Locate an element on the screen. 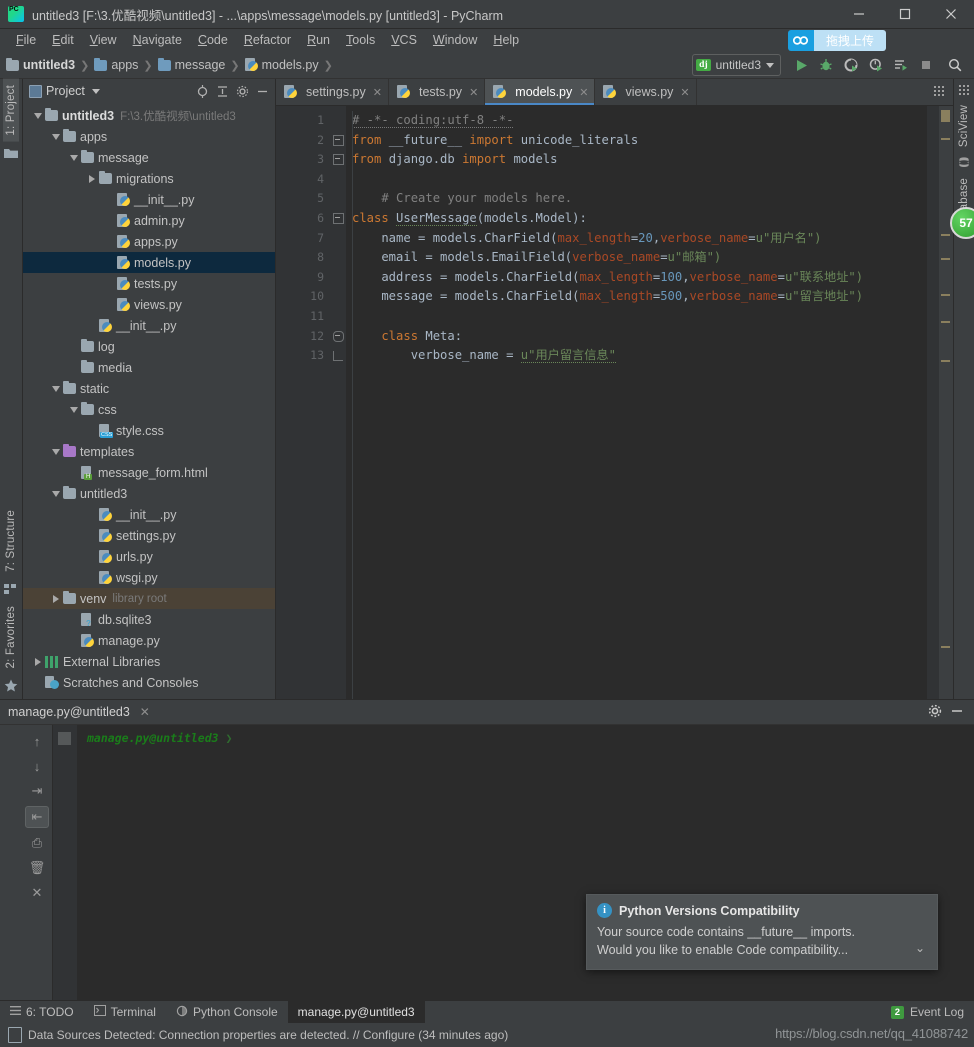 Image resolution: width=974 pixels, height=1047 pixels. menu-item-run: Run is located at coordinates (318, 40).